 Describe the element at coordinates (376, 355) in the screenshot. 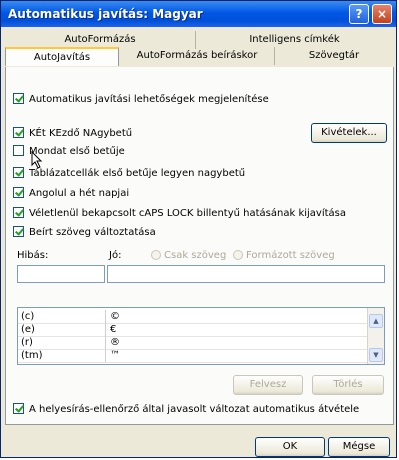

I see `scroll-down-icon: ▼` at that location.